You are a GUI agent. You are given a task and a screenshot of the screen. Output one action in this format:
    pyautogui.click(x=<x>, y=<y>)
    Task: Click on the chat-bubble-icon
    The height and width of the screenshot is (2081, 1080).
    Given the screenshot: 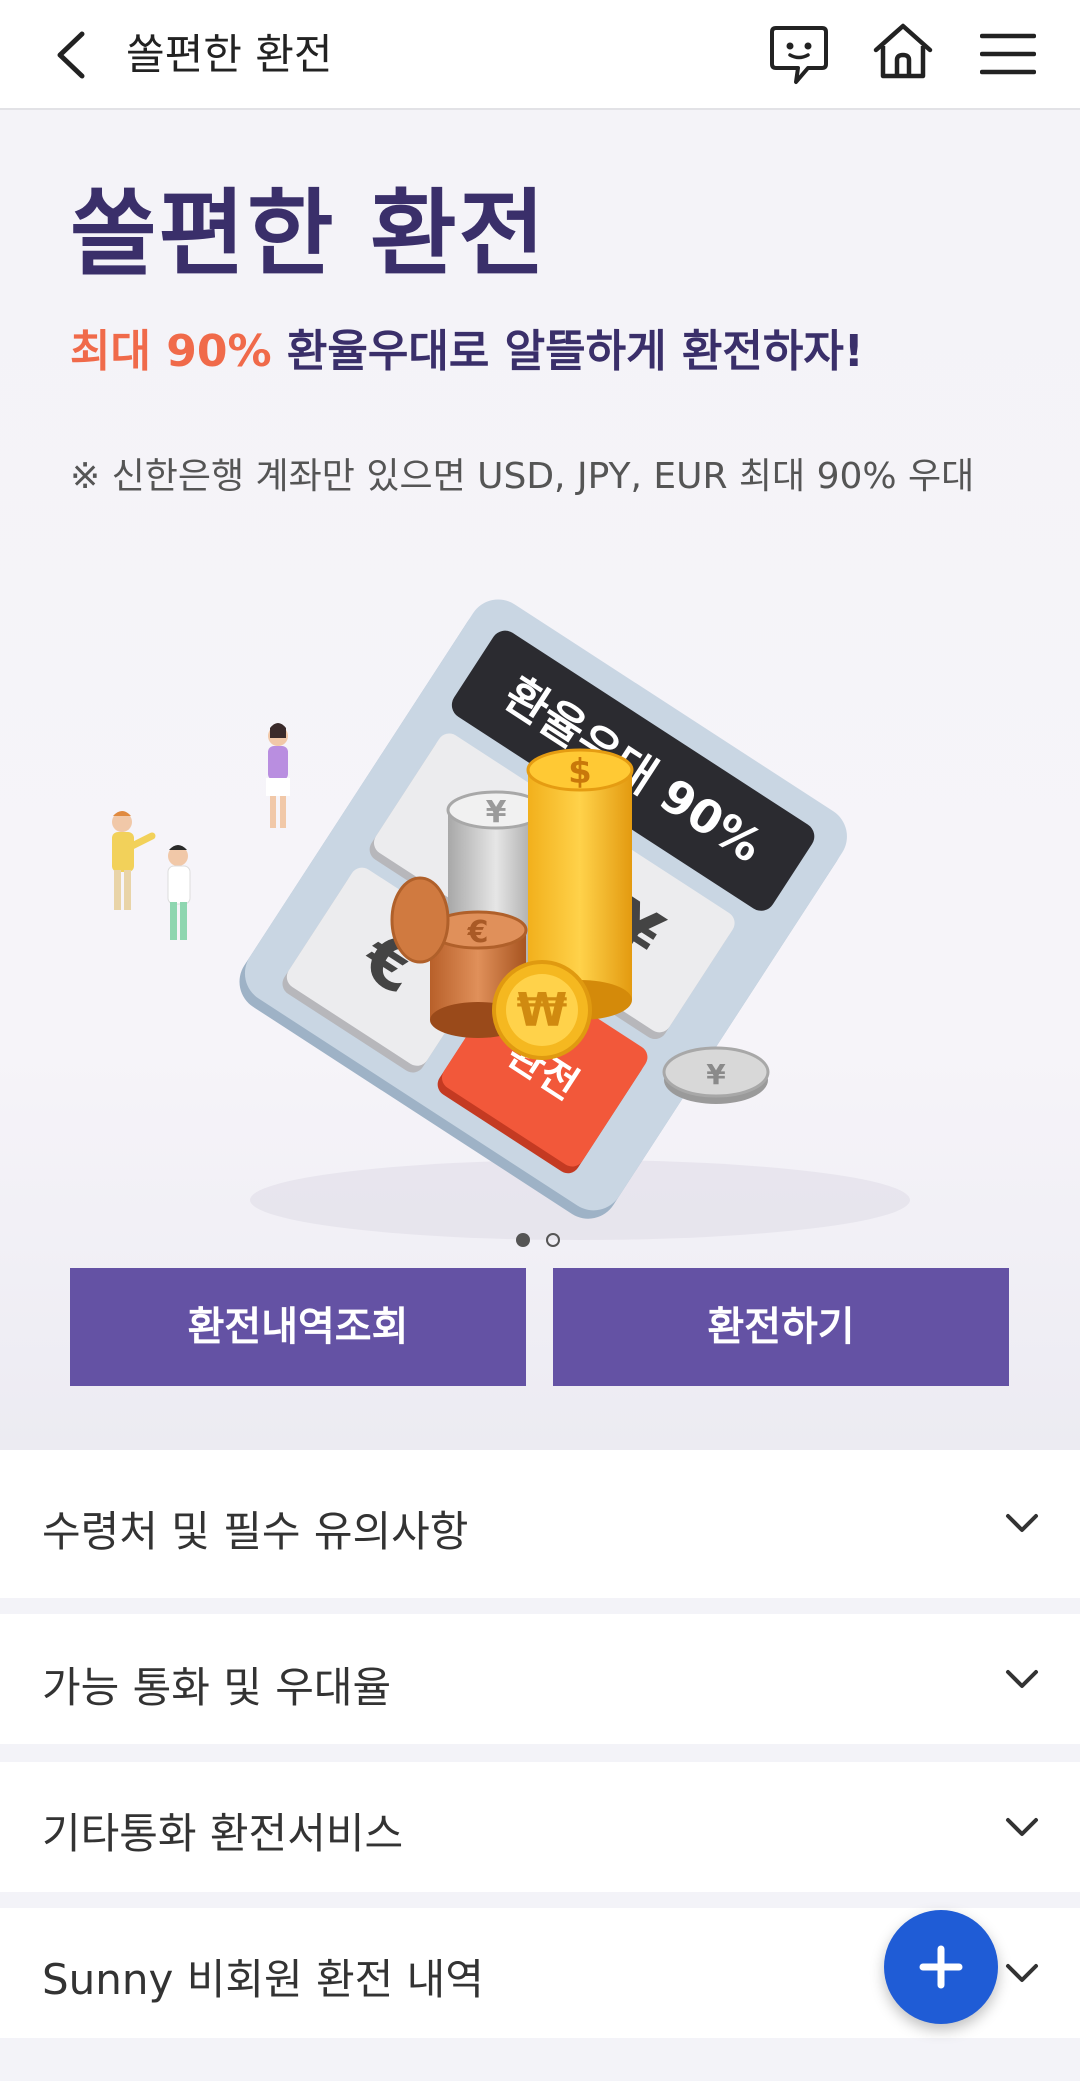 What is the action you would take?
    pyautogui.click(x=799, y=55)
    